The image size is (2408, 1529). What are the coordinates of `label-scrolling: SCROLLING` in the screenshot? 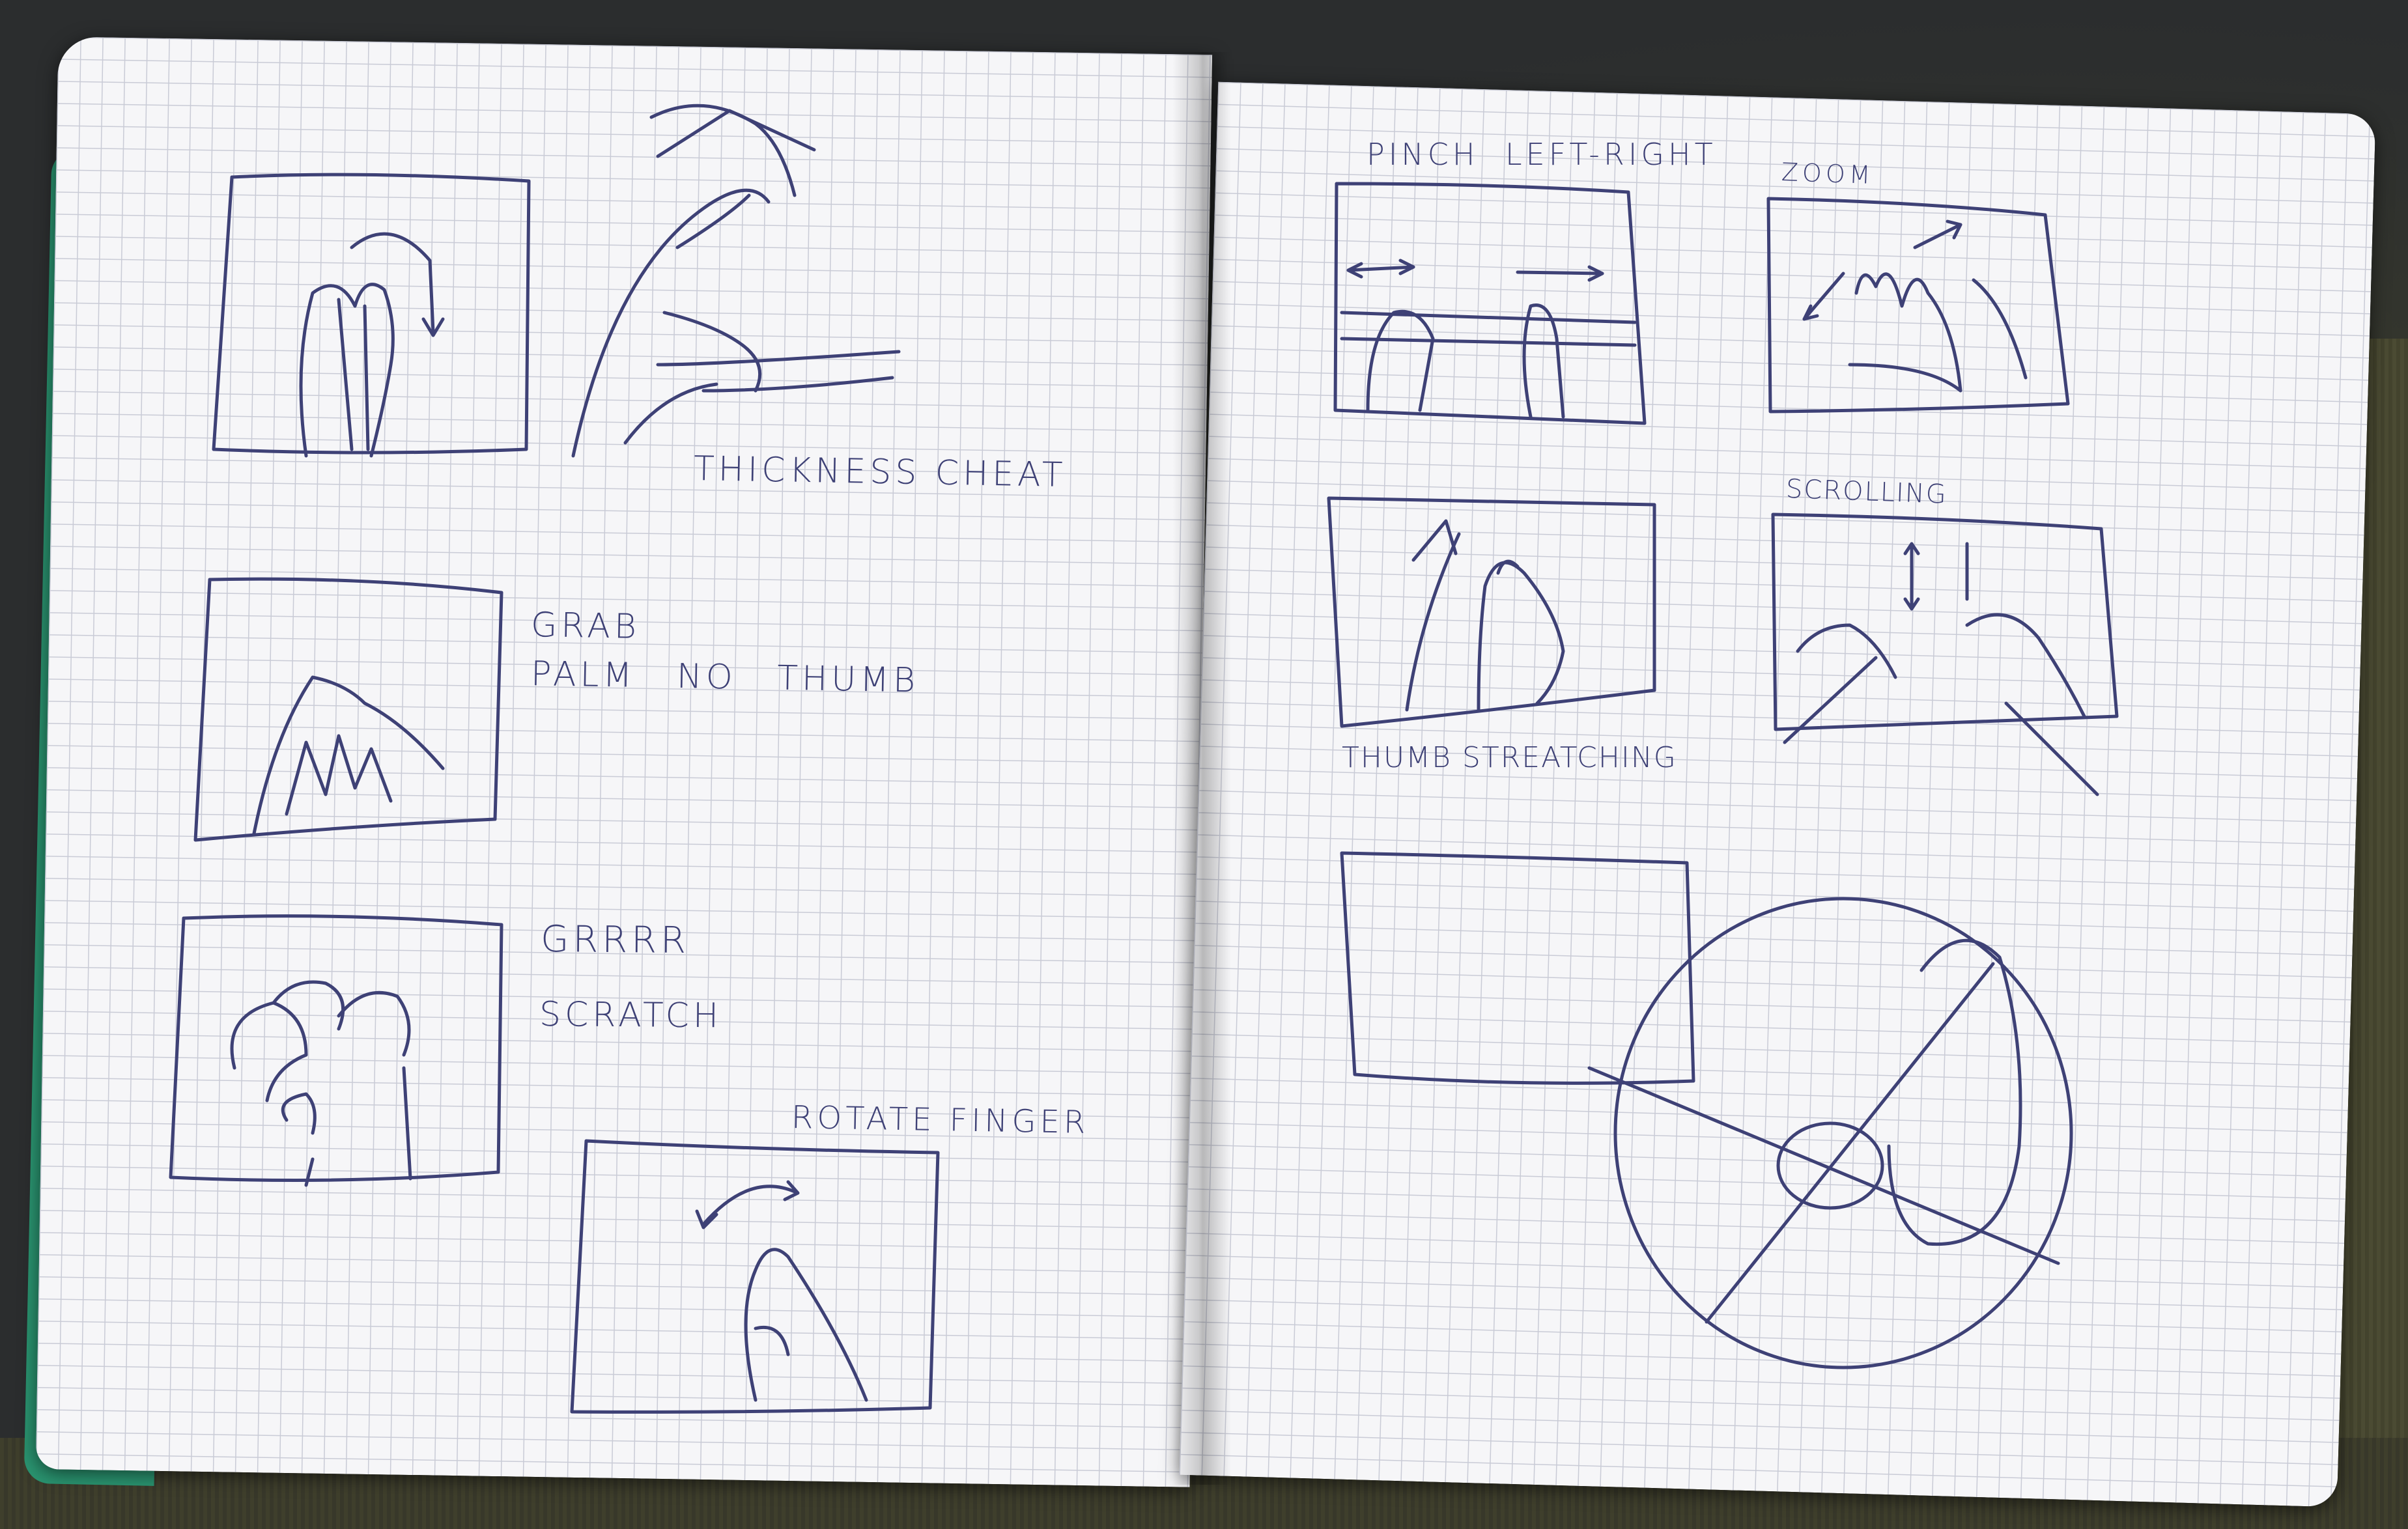 It's located at (1867, 492).